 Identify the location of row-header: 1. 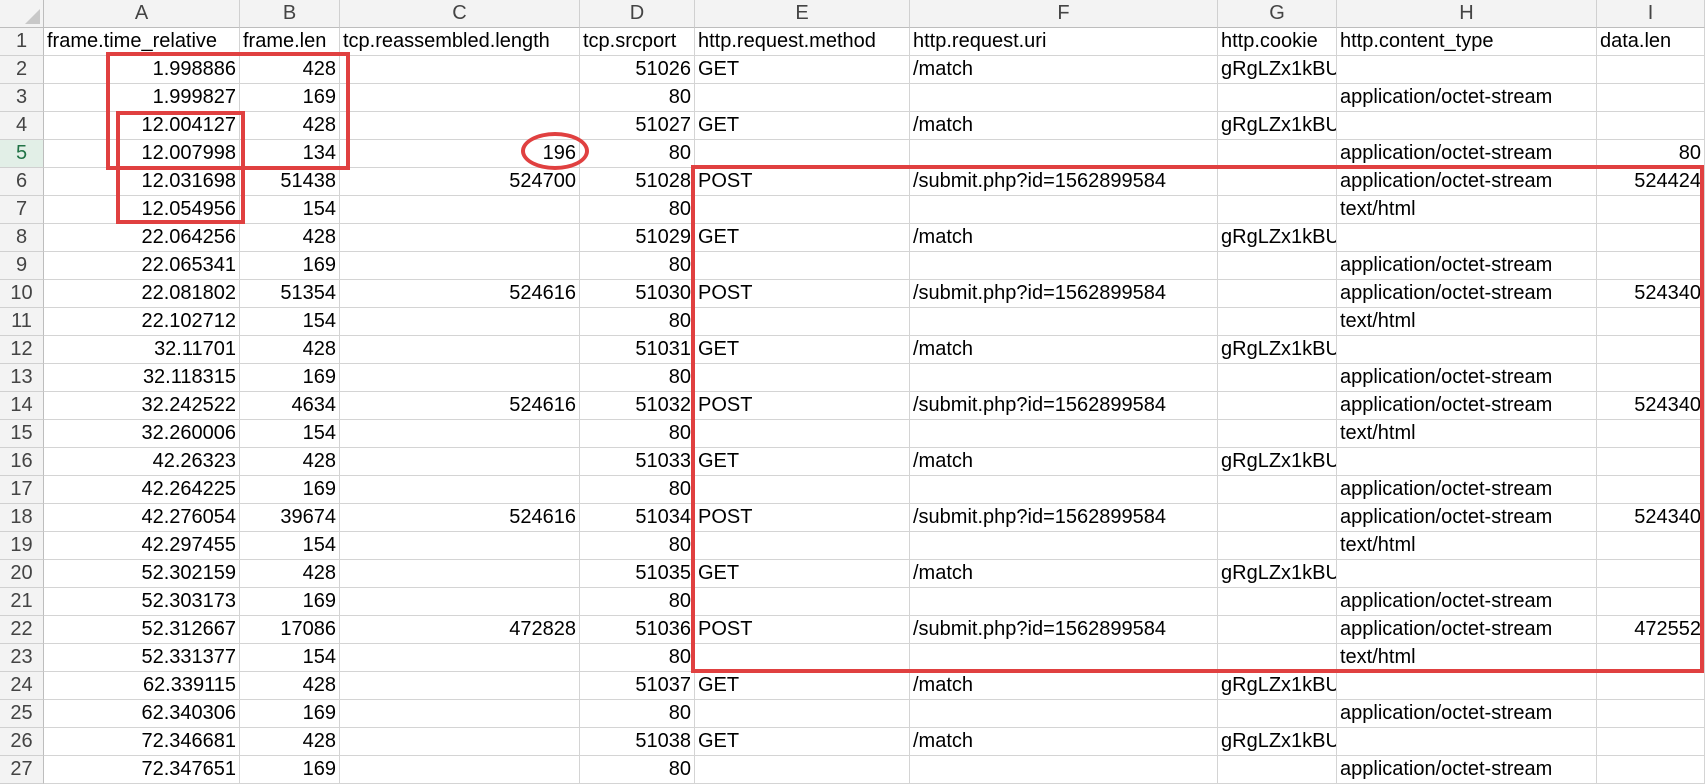
(22, 42).